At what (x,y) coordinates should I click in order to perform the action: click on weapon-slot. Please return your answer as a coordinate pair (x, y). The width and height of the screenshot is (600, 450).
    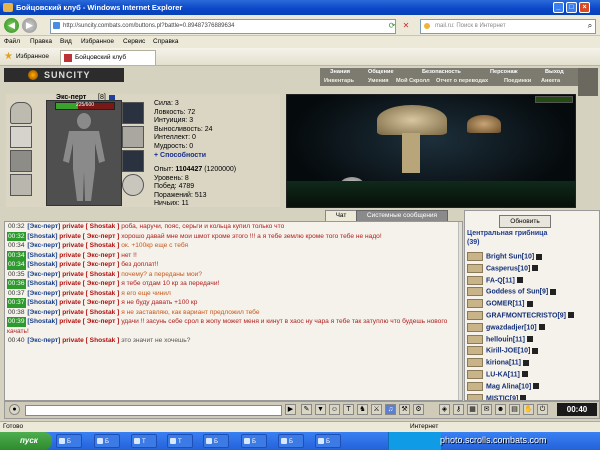
    Looking at the image, I should click on (21, 161).